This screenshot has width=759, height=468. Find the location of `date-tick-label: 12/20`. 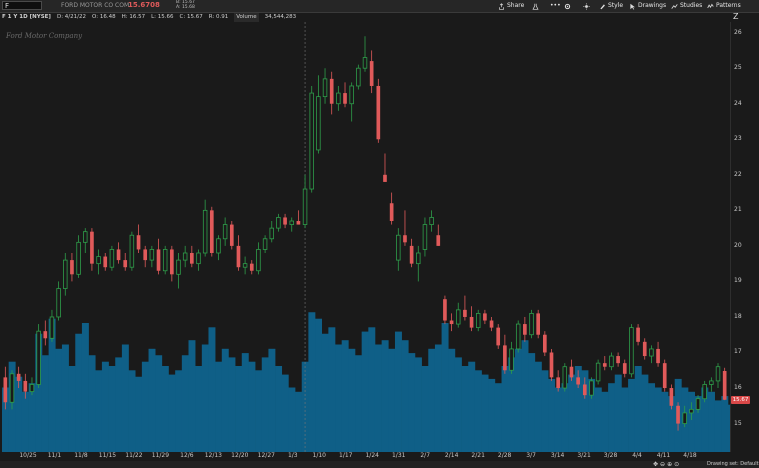

date-tick-label: 12/20 is located at coordinates (240, 455).